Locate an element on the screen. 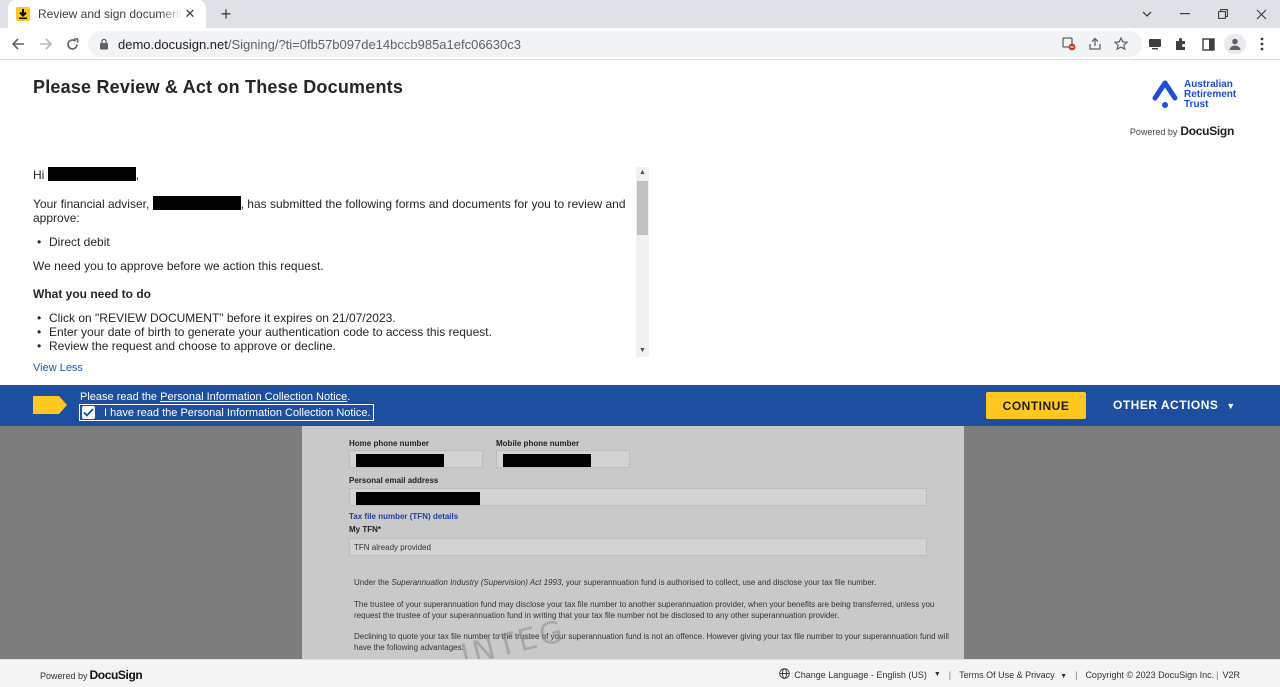 The width and height of the screenshot is (1280, 687). browser-menu-icon is located at coordinates (1262, 44).